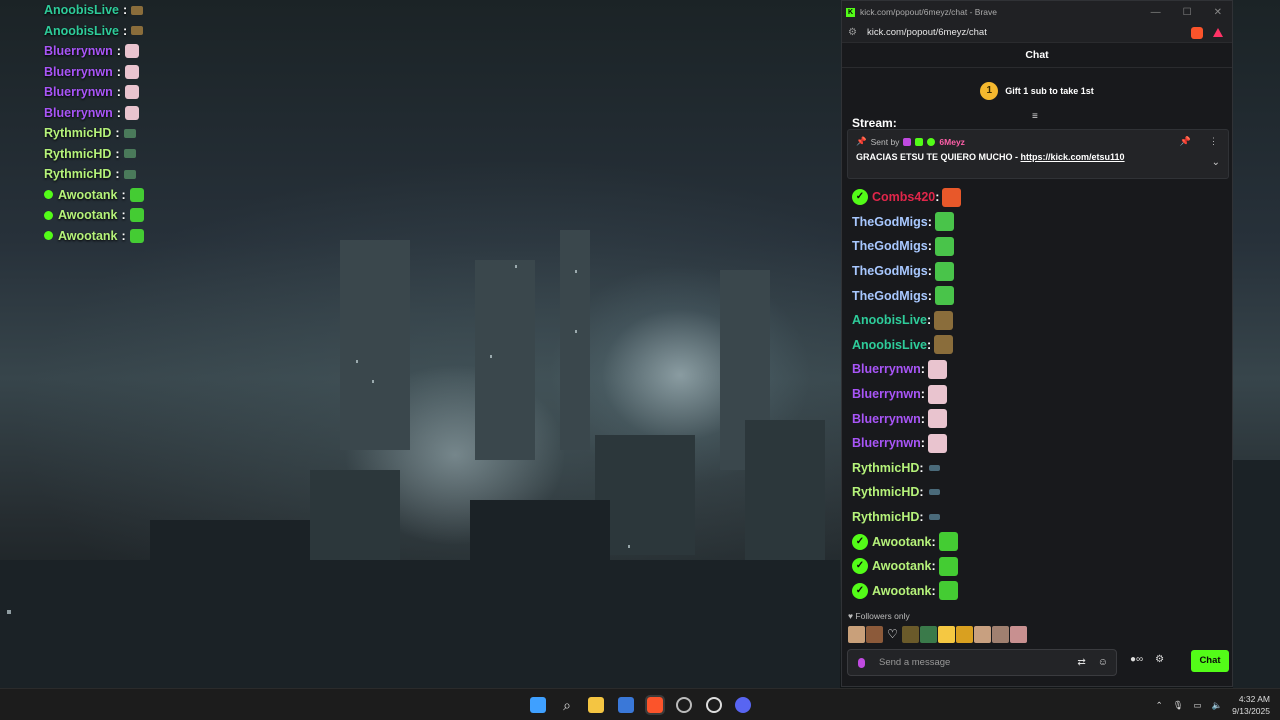 The image size is (1280, 720). What do you see at coordinates (714, 705) in the screenshot?
I see `steam-icon` at bounding box center [714, 705].